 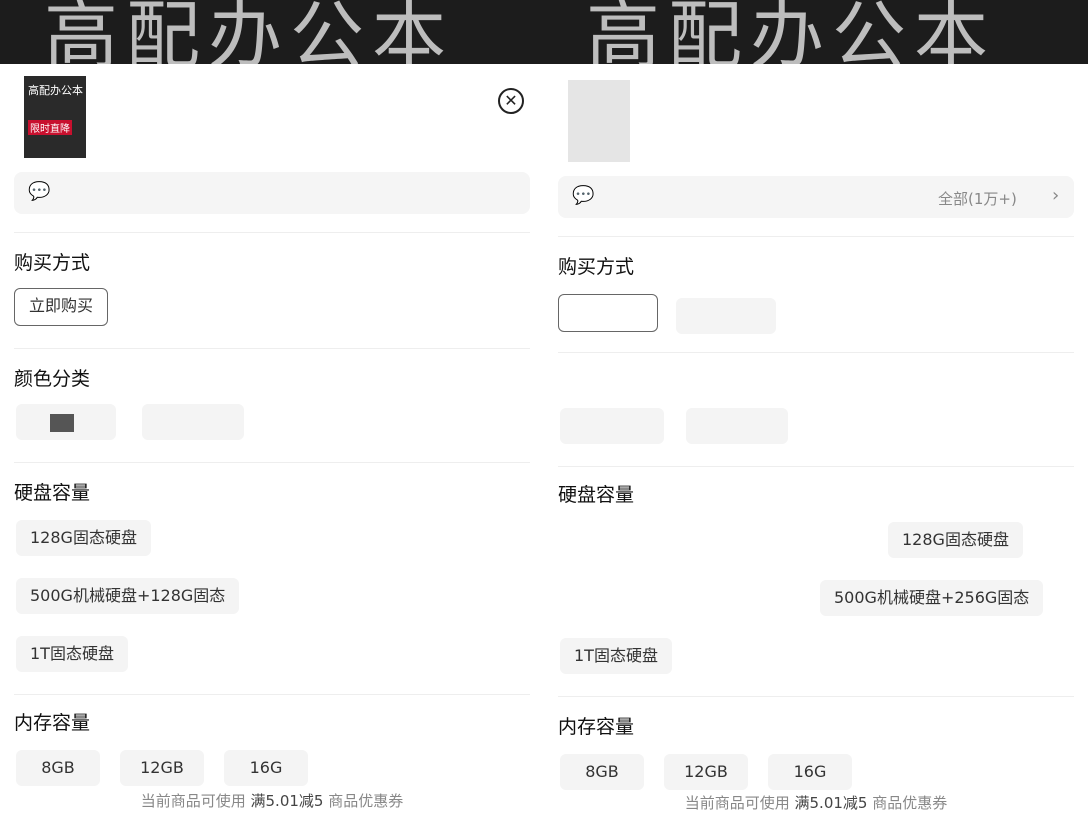 What do you see at coordinates (61, 307) in the screenshot?
I see `option-buy-now: 立即购买` at bounding box center [61, 307].